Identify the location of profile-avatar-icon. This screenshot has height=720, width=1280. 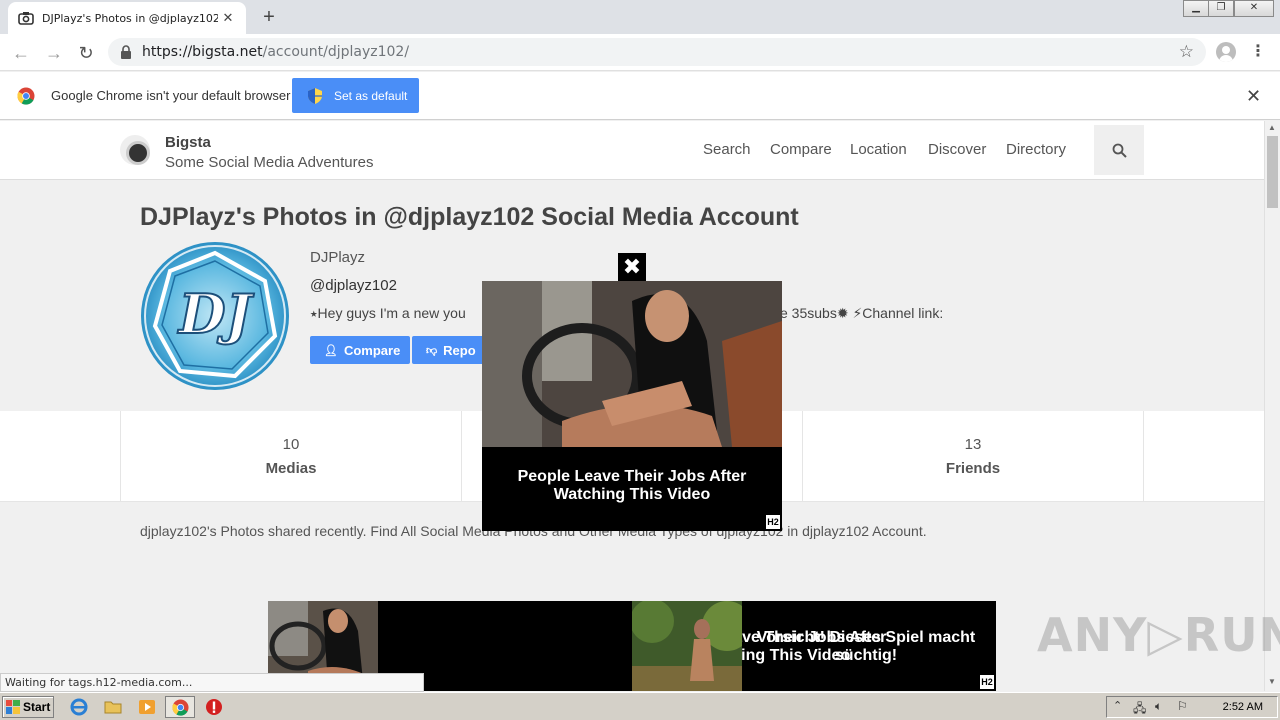
(1226, 52).